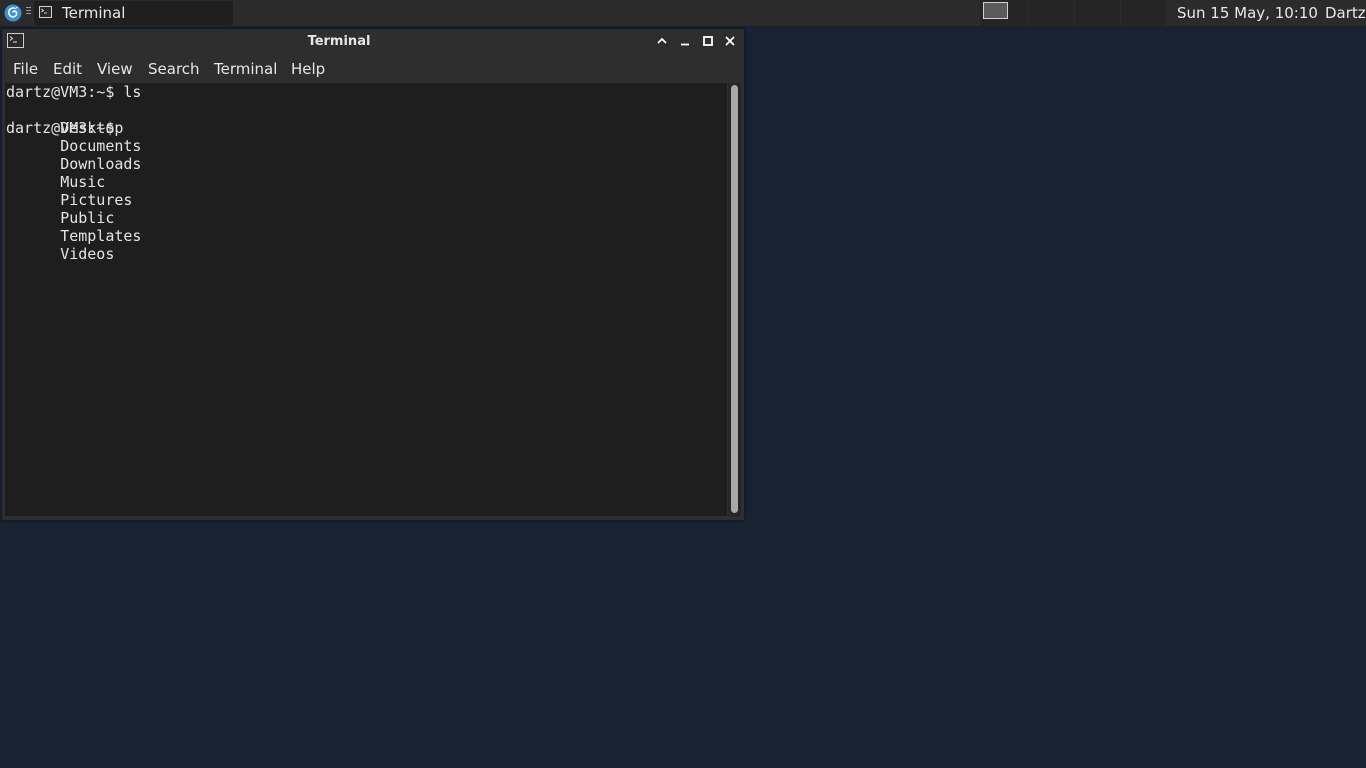 The image size is (1366, 768). I want to click on taskbar-button-label: Terminal, so click(94, 13).